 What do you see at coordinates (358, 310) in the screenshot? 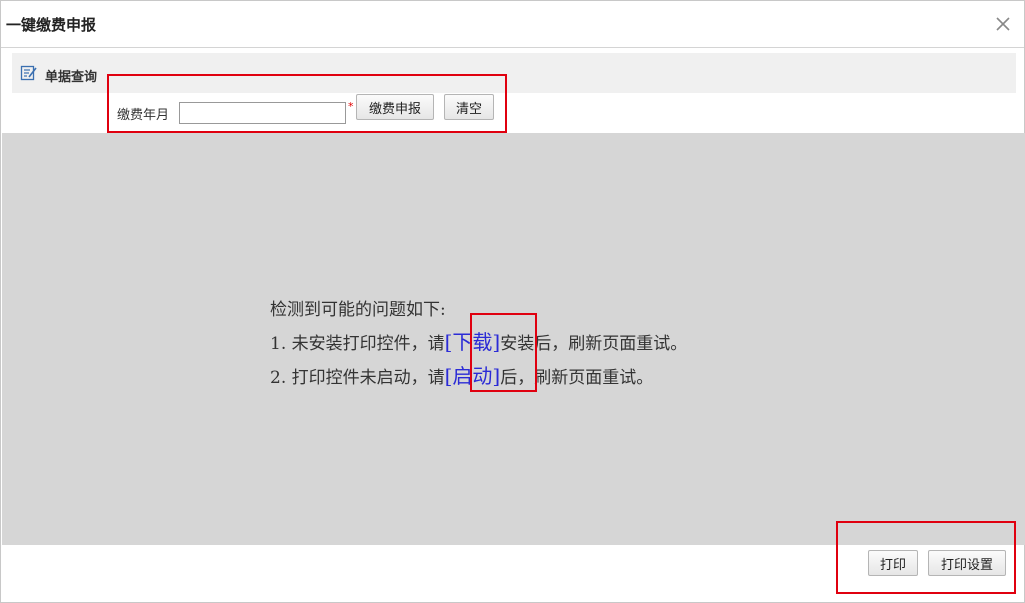
I see `message-heading: 检测到可能的问题如下:` at bounding box center [358, 310].